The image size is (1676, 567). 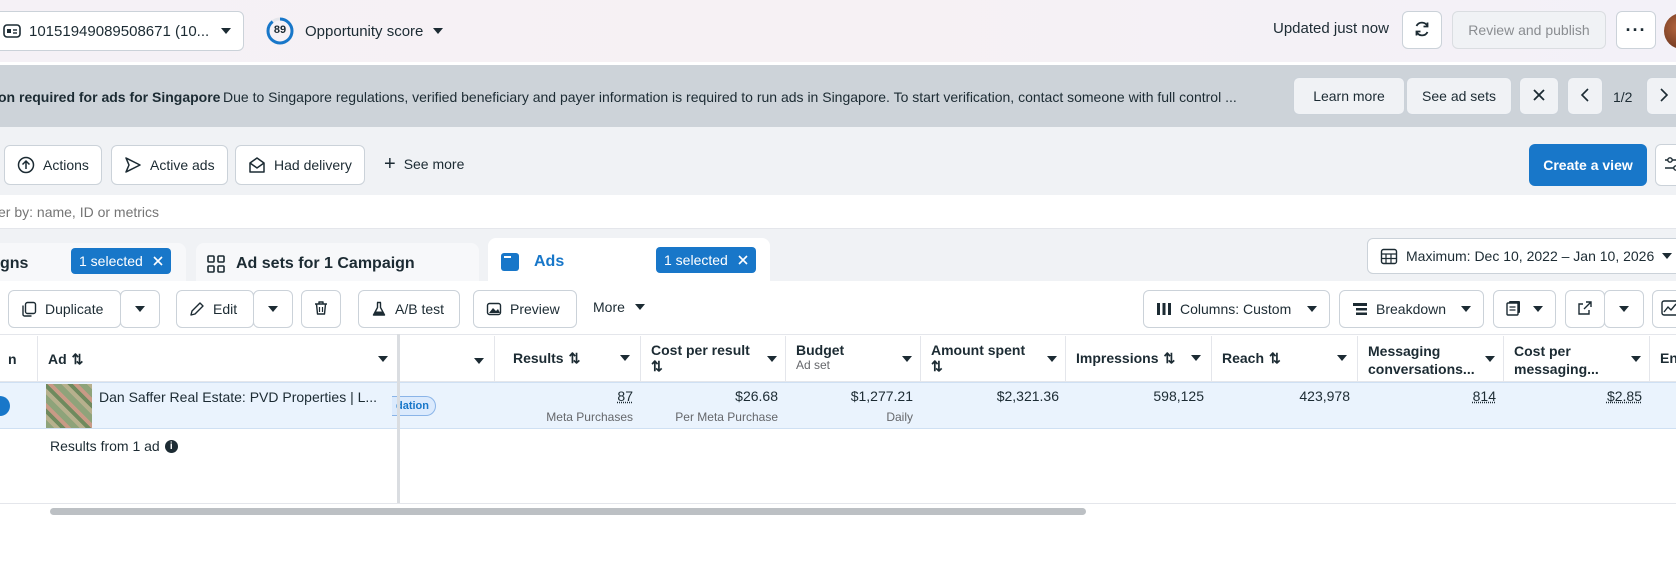 I want to click on column-header-impressions: Impressions ⇅, so click(x=1139, y=359).